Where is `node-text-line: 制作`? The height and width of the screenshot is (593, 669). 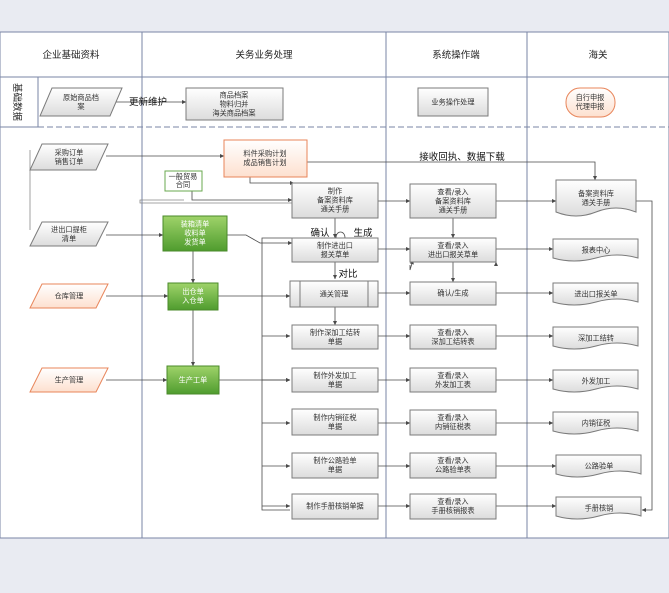
node-text-line: 制作 is located at coordinates (335, 190).